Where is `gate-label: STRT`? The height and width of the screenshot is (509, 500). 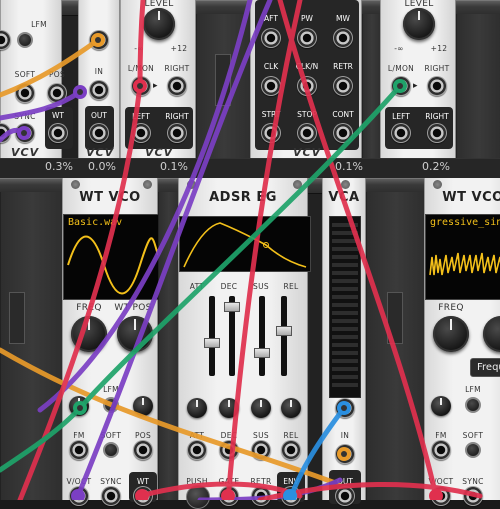
gate-label: STRT is located at coordinates (271, 114).